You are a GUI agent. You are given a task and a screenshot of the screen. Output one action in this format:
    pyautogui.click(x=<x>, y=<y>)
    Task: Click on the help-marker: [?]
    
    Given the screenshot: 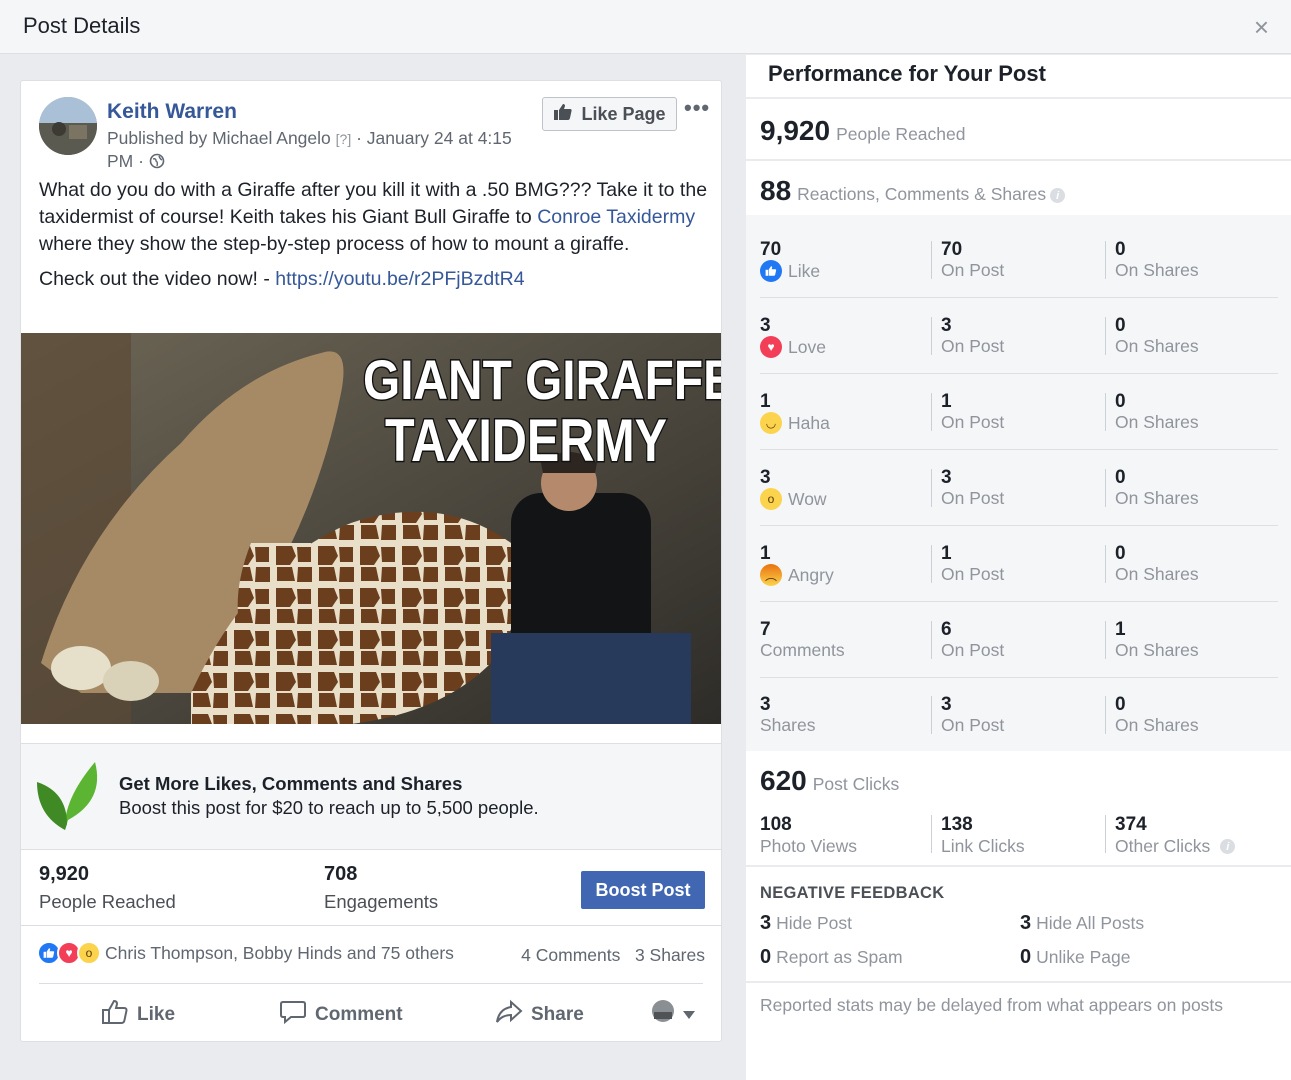 What is the action you would take?
    pyautogui.click(x=344, y=139)
    